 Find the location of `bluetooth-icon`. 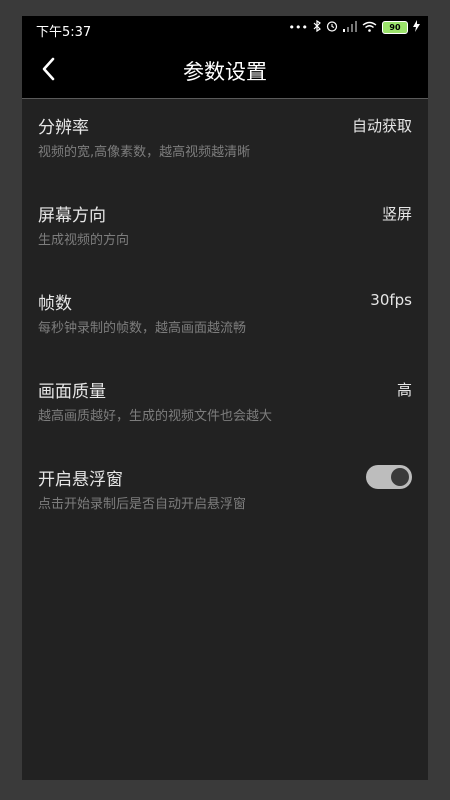

bluetooth-icon is located at coordinates (317, 27).